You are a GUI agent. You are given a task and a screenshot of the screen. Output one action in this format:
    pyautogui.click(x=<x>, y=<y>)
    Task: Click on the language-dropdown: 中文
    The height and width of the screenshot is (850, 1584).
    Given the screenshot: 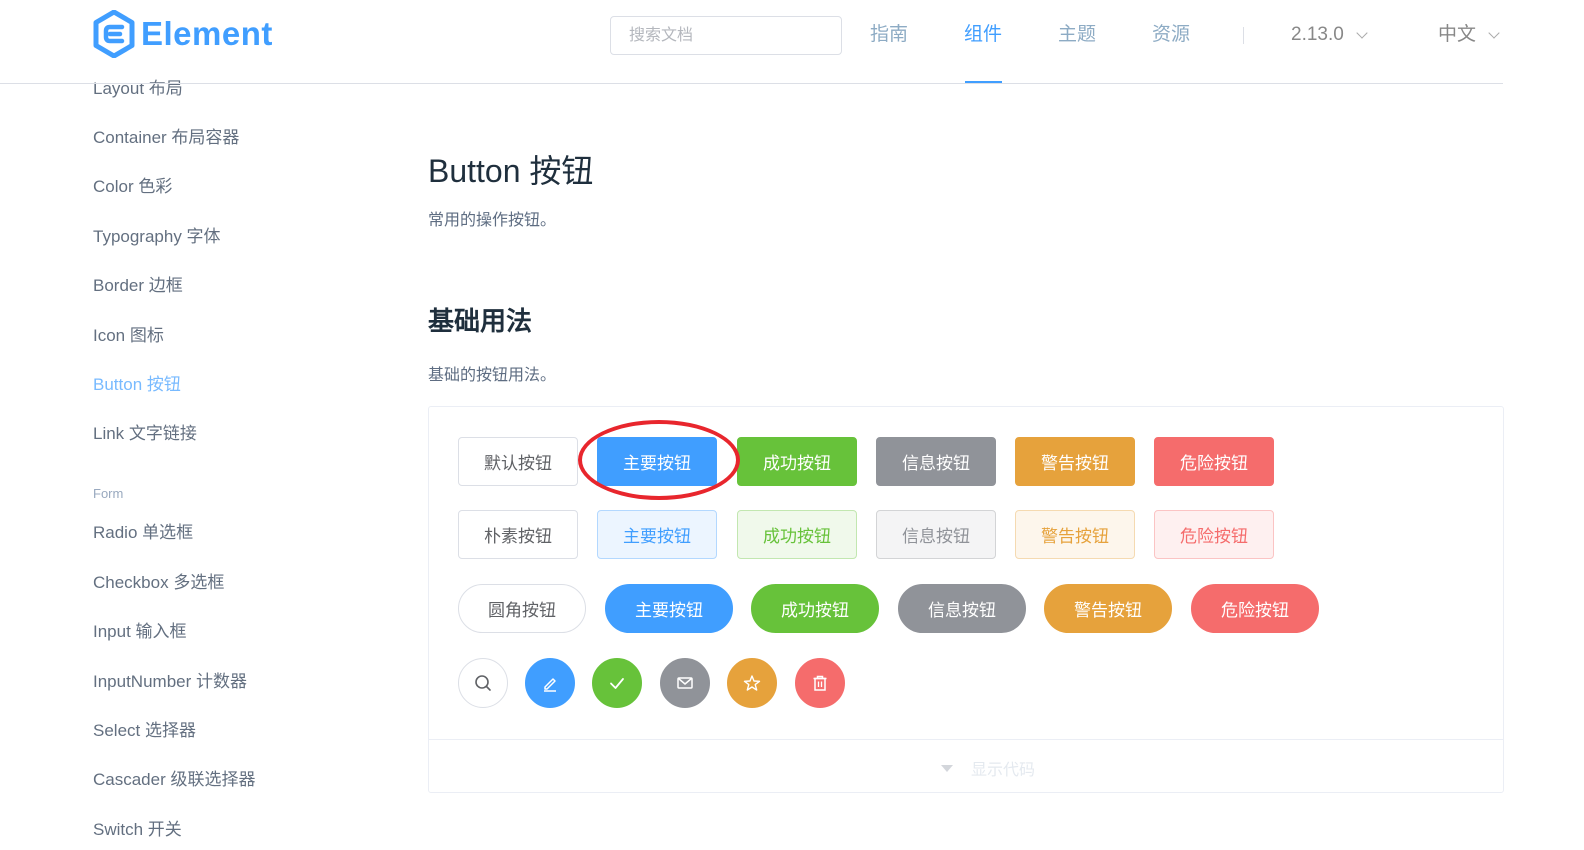 What is the action you would take?
    pyautogui.click(x=1469, y=35)
    